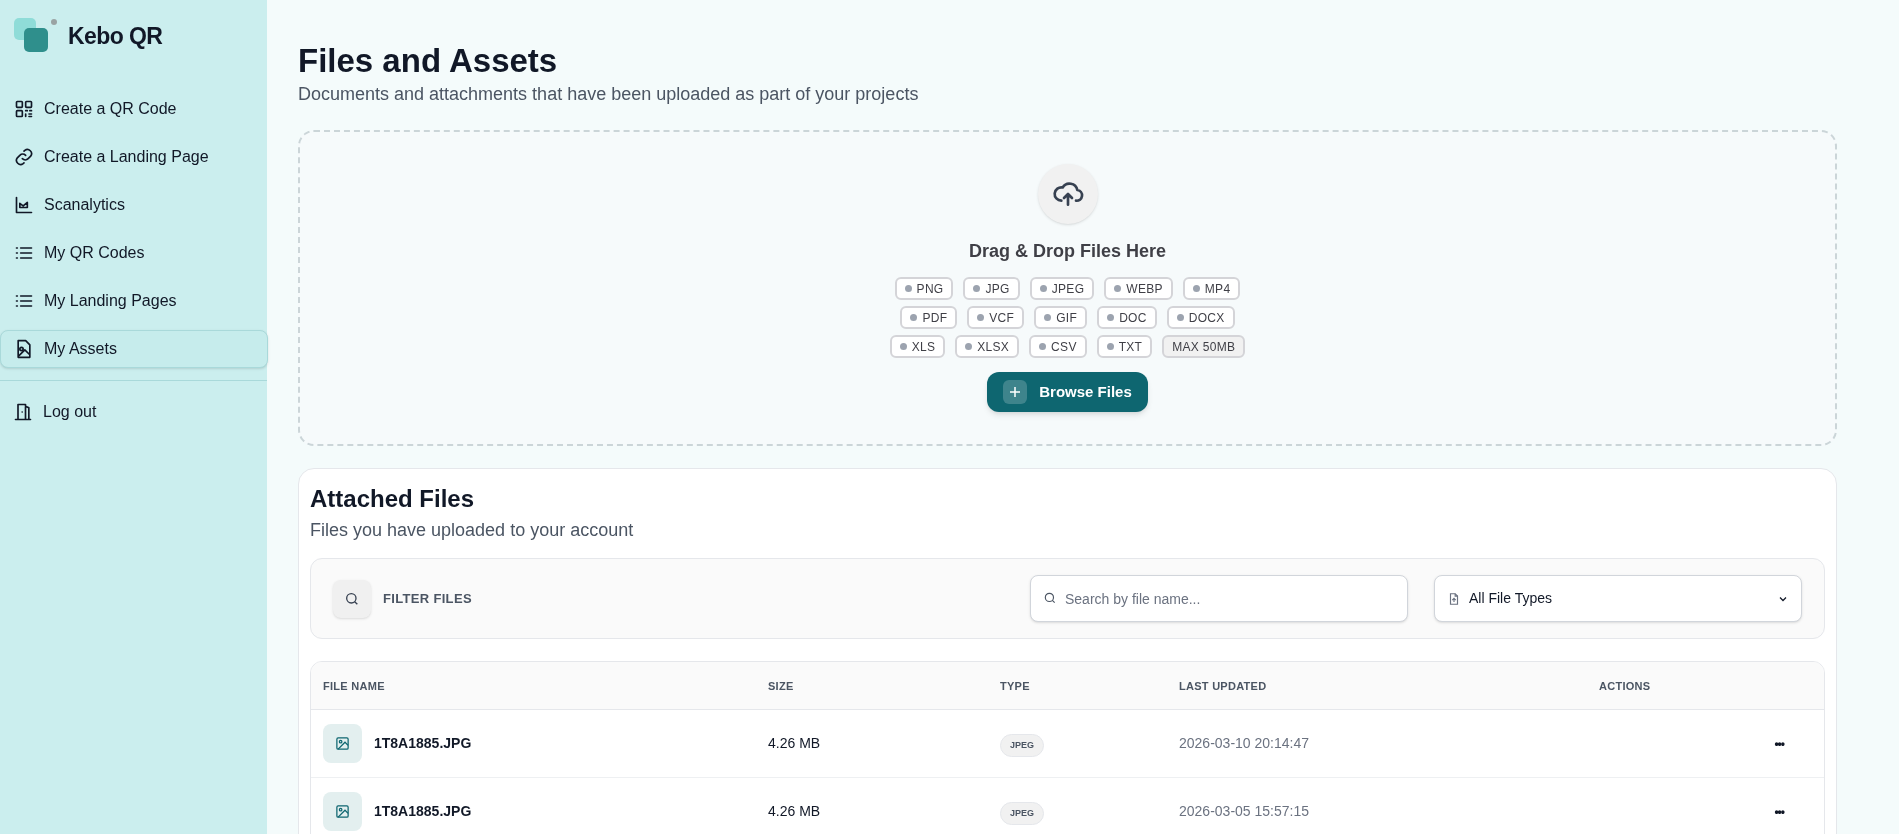 This screenshot has width=1899, height=834. Describe the element at coordinates (427, 599) in the screenshot. I see `filter-label: FILTER FILES` at that location.